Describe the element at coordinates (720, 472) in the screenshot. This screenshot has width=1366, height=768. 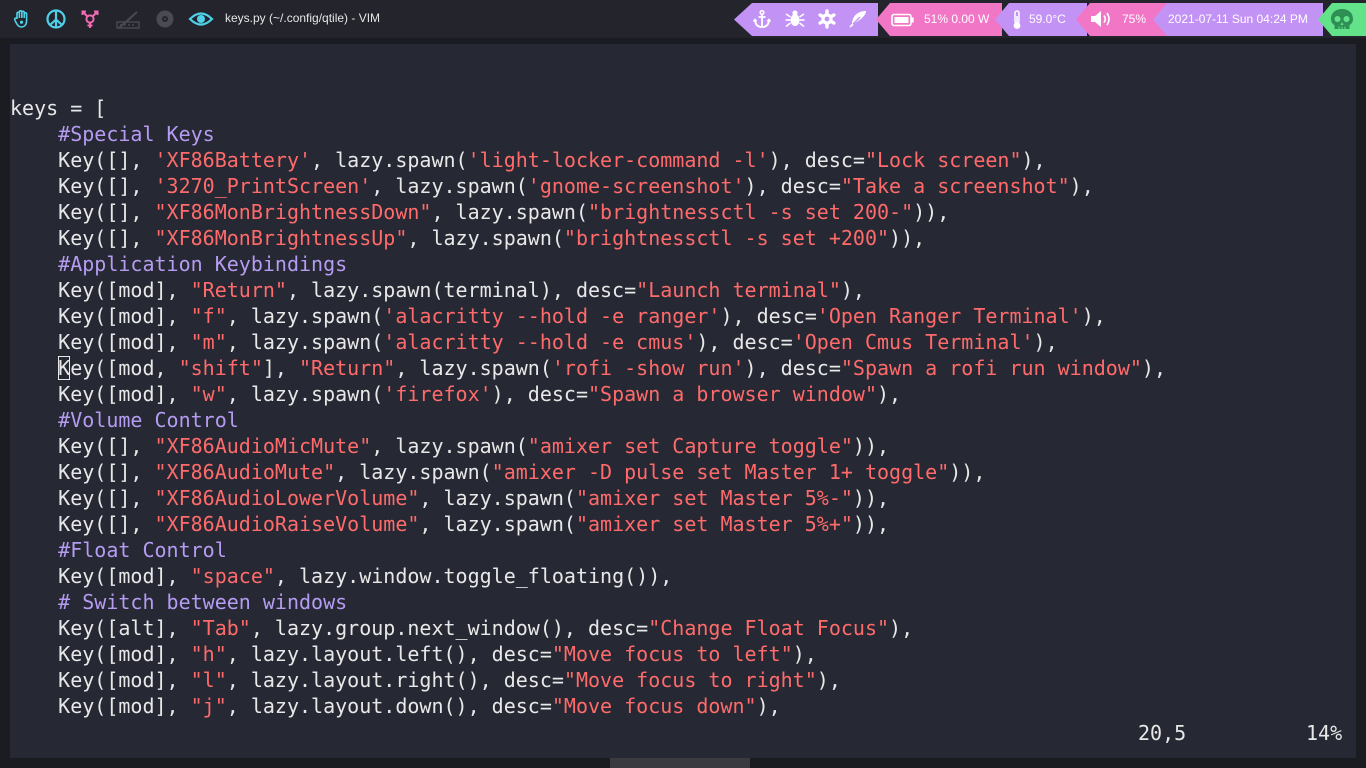
I see `string-token: "amixer -D pulse set Master 1+ toggle"` at that location.